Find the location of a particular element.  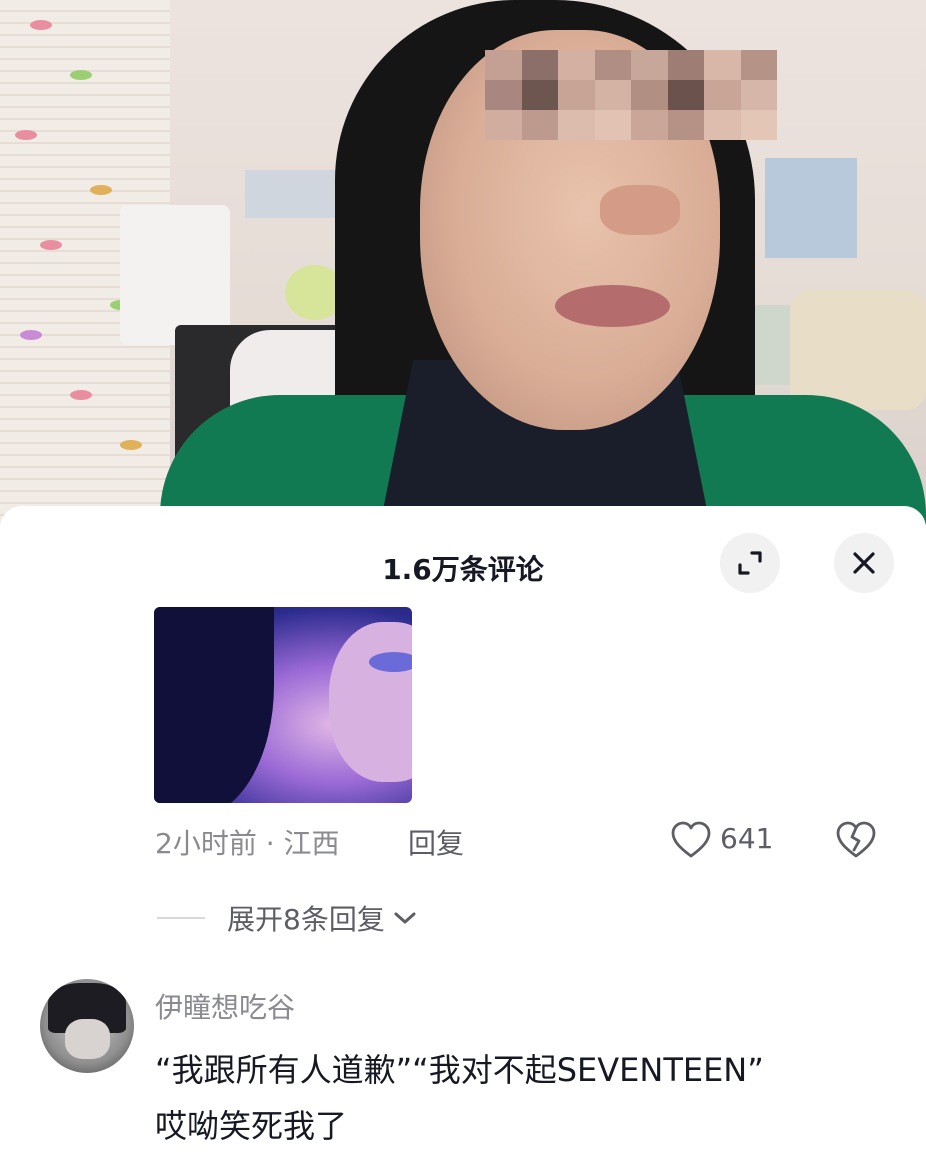

background-cabinet is located at coordinates (175, 275).